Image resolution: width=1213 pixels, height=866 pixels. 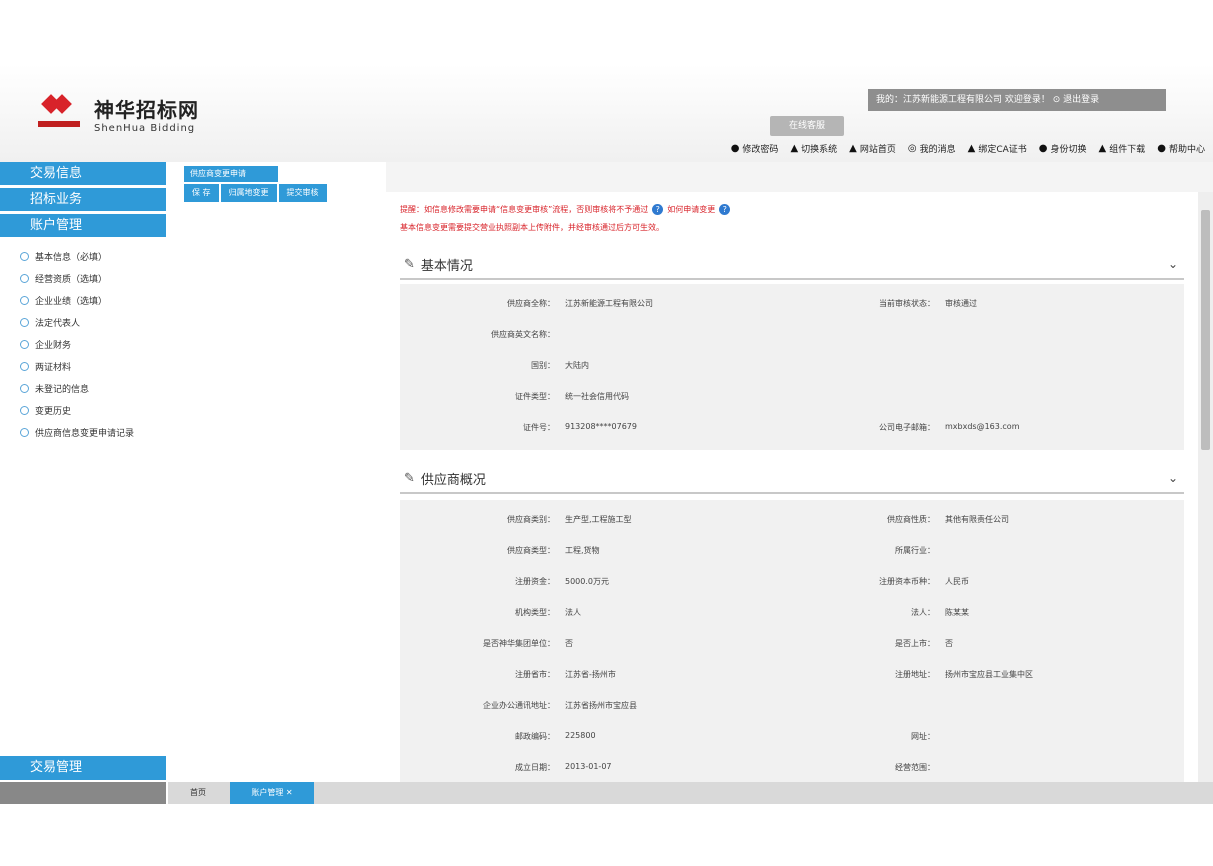 I want to click on sidebar-item-basic-info: 基本信息（必填）, so click(x=84, y=256).